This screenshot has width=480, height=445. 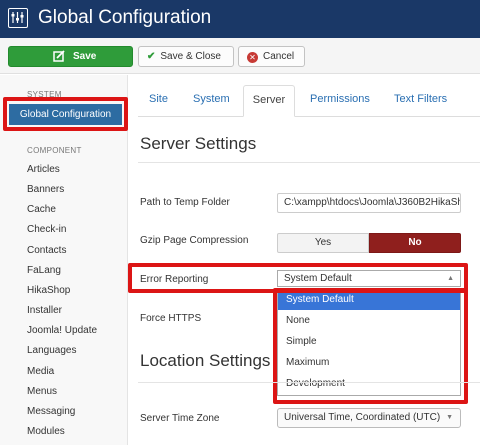 What do you see at coordinates (323, 243) in the screenshot?
I see `gzip-yes-button: Yes` at bounding box center [323, 243].